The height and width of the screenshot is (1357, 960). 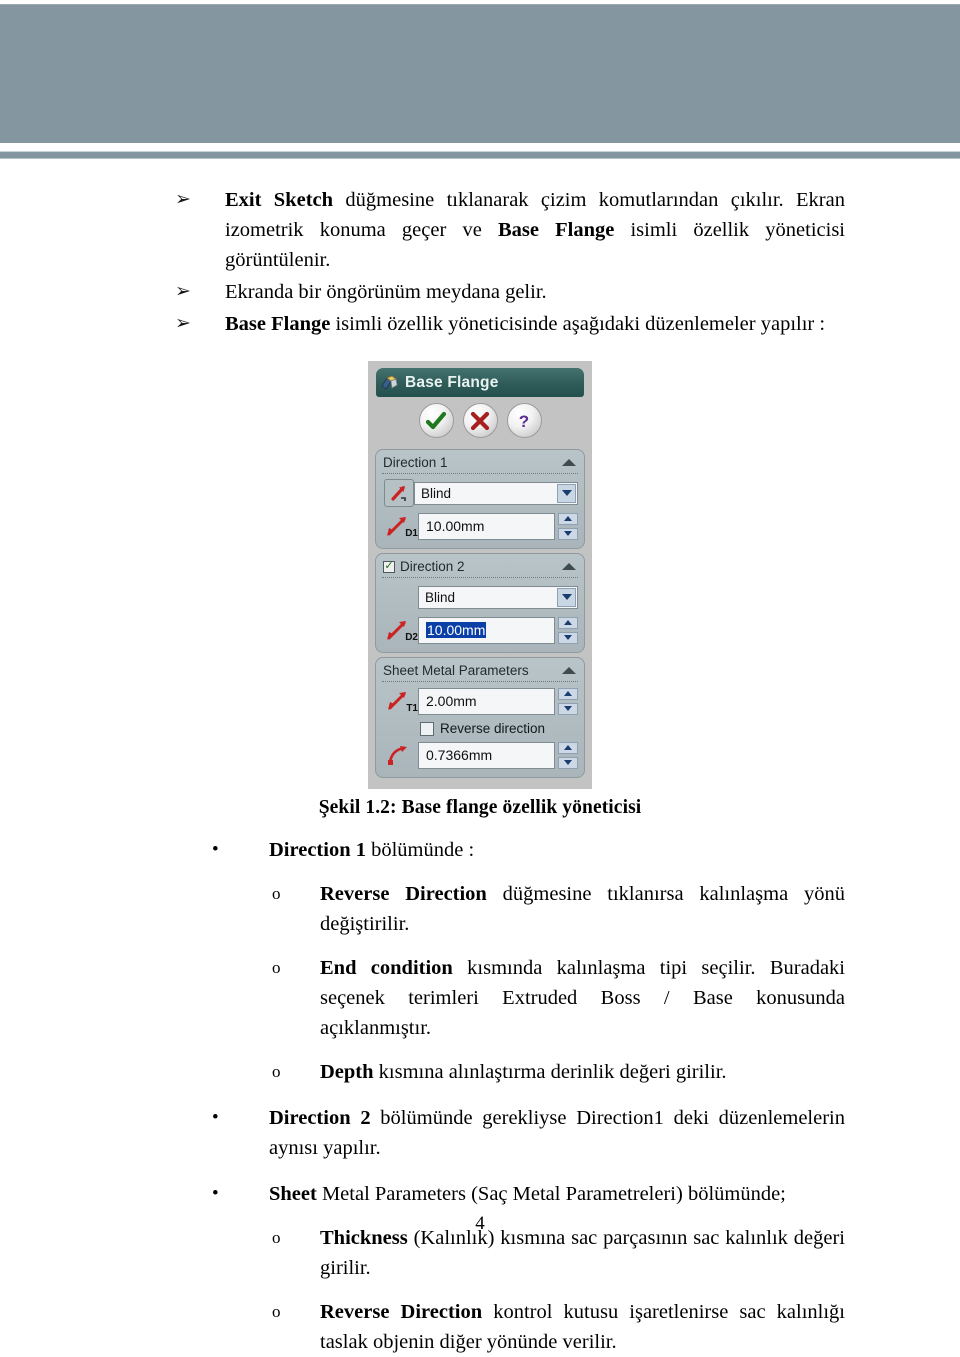 What do you see at coordinates (412, 708) in the screenshot?
I see `thickness-label: T1` at bounding box center [412, 708].